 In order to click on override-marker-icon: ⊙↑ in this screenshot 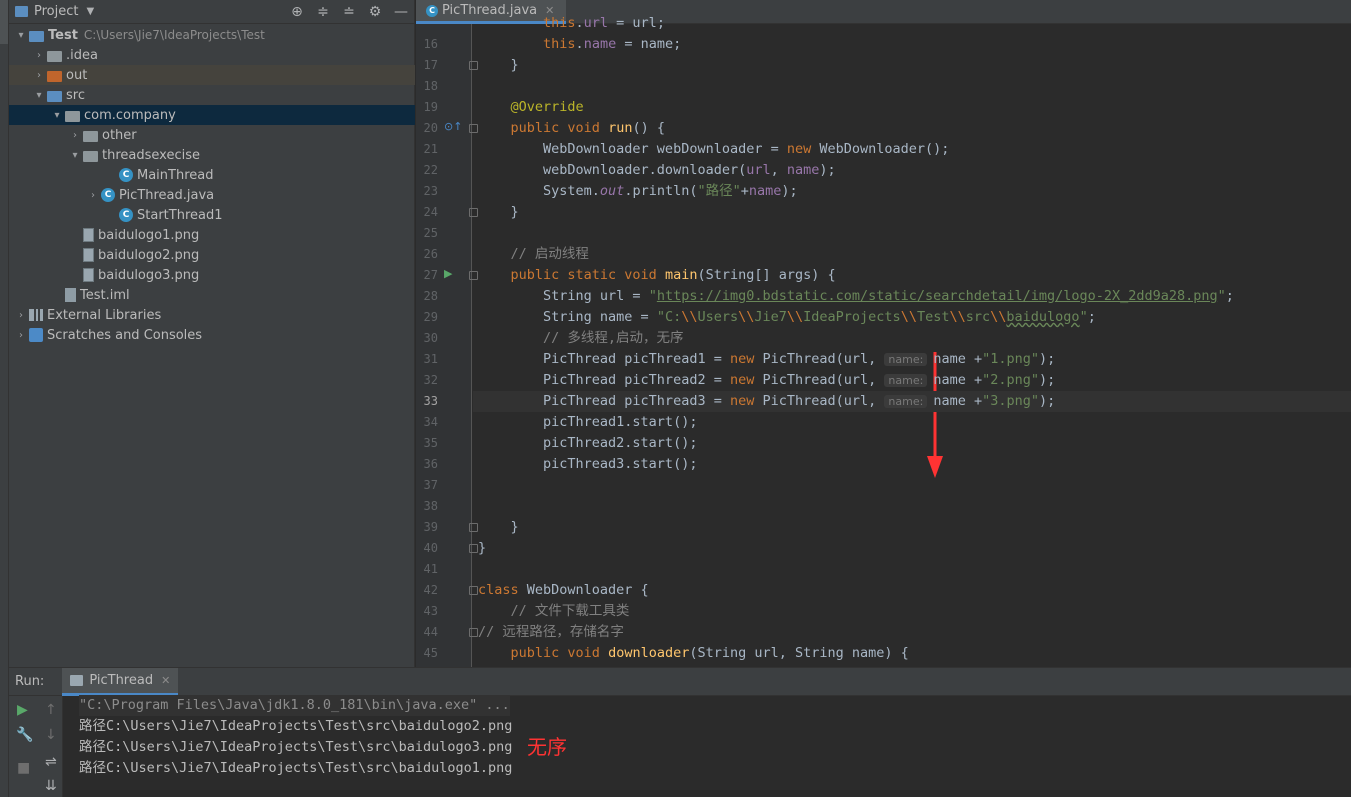, I will do `click(453, 126)`.